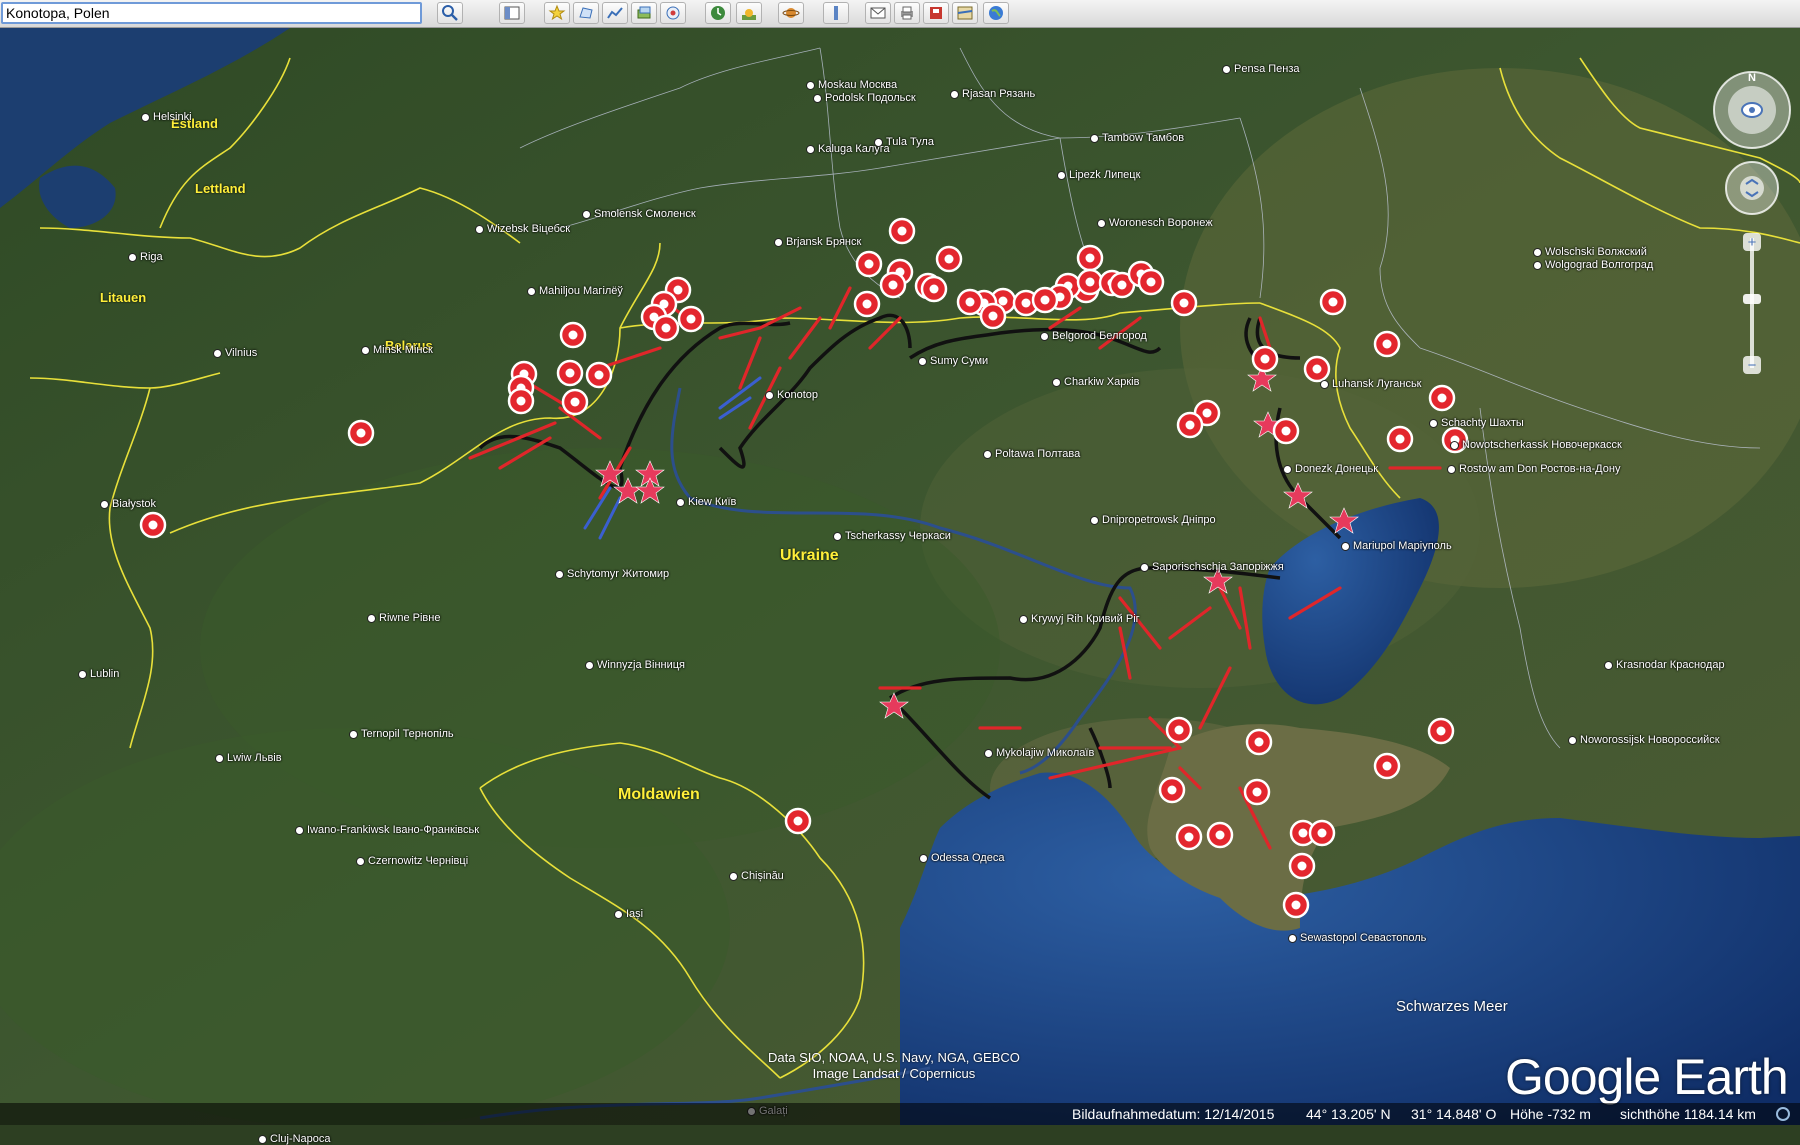  What do you see at coordinates (718, 13) in the screenshot?
I see `historical-imagery-button` at bounding box center [718, 13].